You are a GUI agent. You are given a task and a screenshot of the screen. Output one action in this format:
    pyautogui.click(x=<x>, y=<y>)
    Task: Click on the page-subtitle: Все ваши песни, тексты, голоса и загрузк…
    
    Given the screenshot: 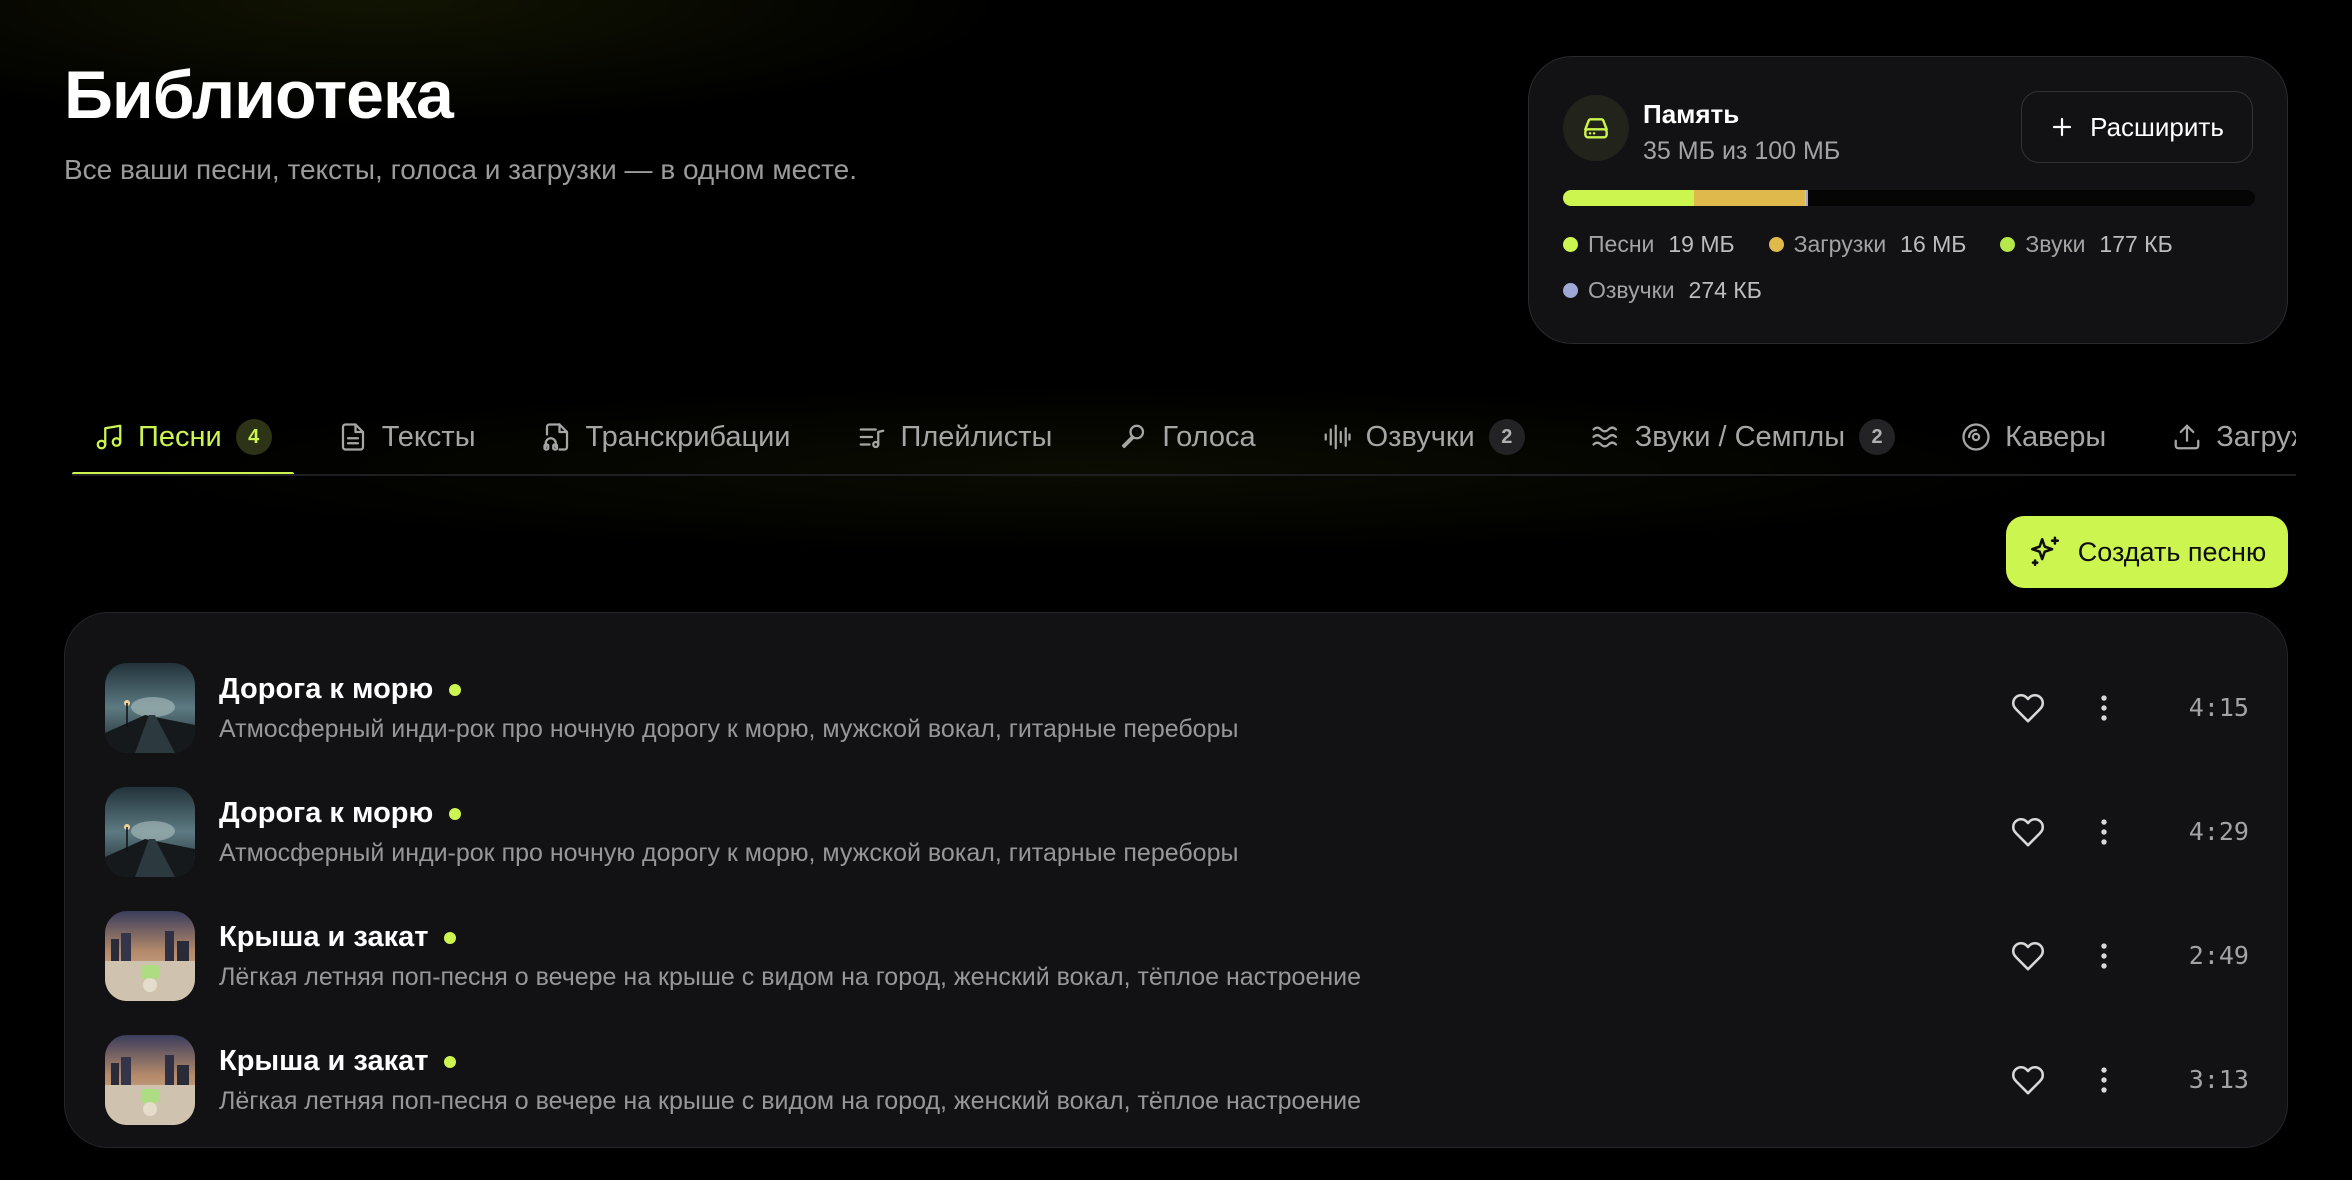 What is the action you would take?
    pyautogui.click(x=461, y=169)
    